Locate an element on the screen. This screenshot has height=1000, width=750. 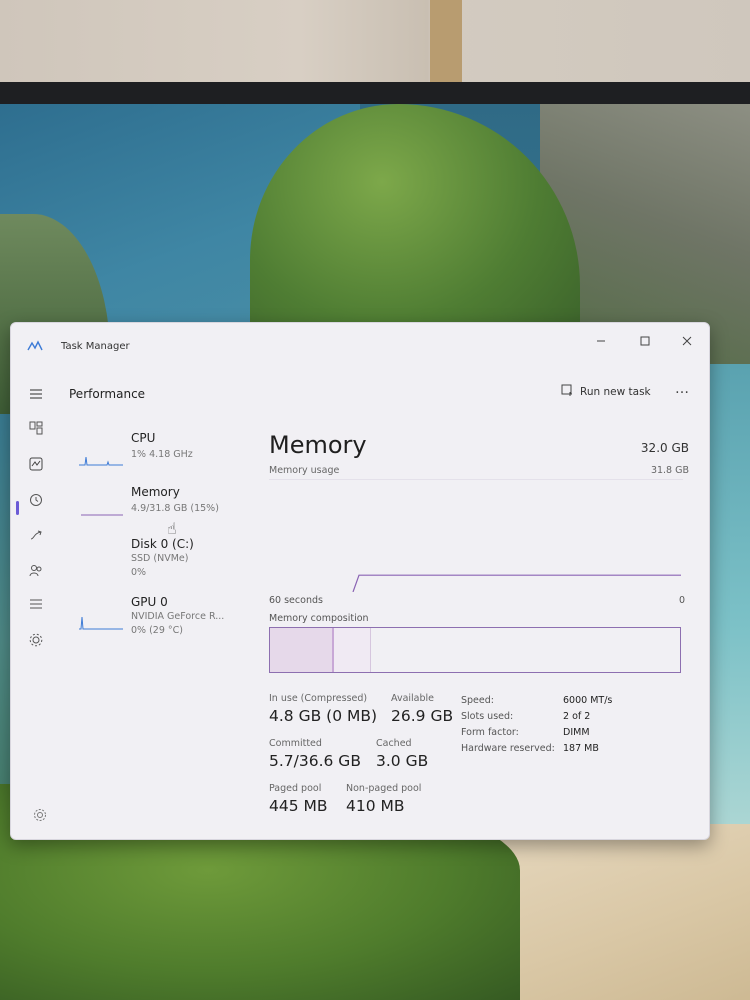
memory-usage-graph is located at coordinates (476, 535).